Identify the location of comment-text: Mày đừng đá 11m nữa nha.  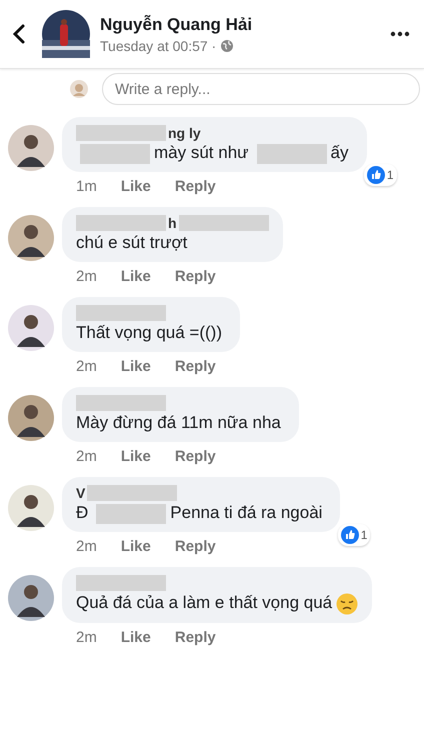
(178, 422).